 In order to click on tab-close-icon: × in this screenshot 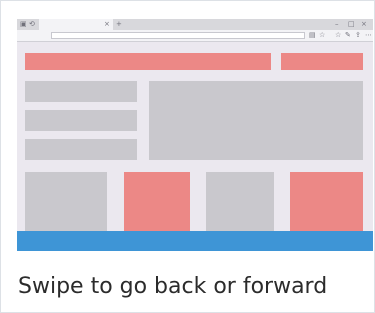, I will do `click(107, 24)`.